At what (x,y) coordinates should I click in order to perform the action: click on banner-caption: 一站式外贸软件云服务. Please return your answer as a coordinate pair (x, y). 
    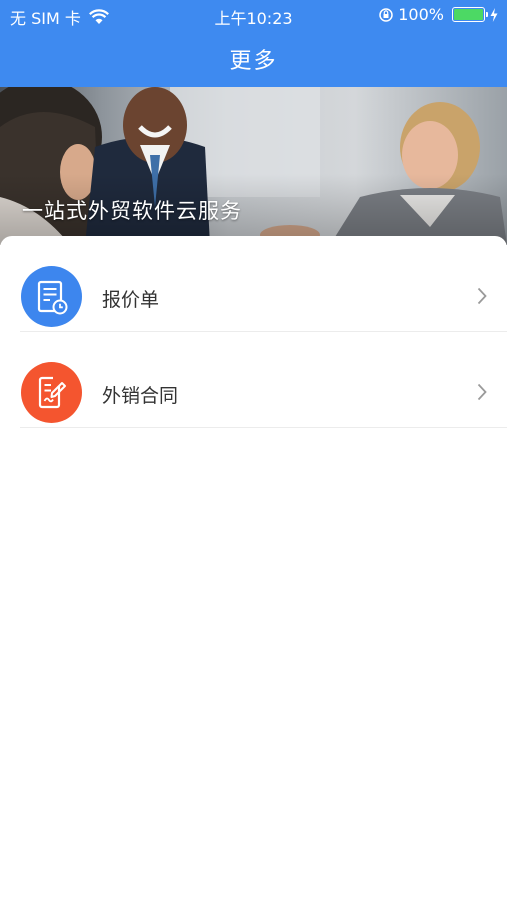
    Looking at the image, I should click on (132, 211).